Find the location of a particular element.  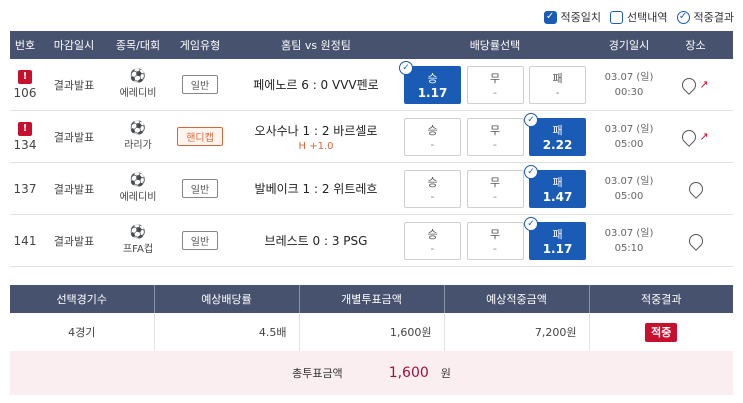

filter-label: 선택내역 is located at coordinates (647, 17).